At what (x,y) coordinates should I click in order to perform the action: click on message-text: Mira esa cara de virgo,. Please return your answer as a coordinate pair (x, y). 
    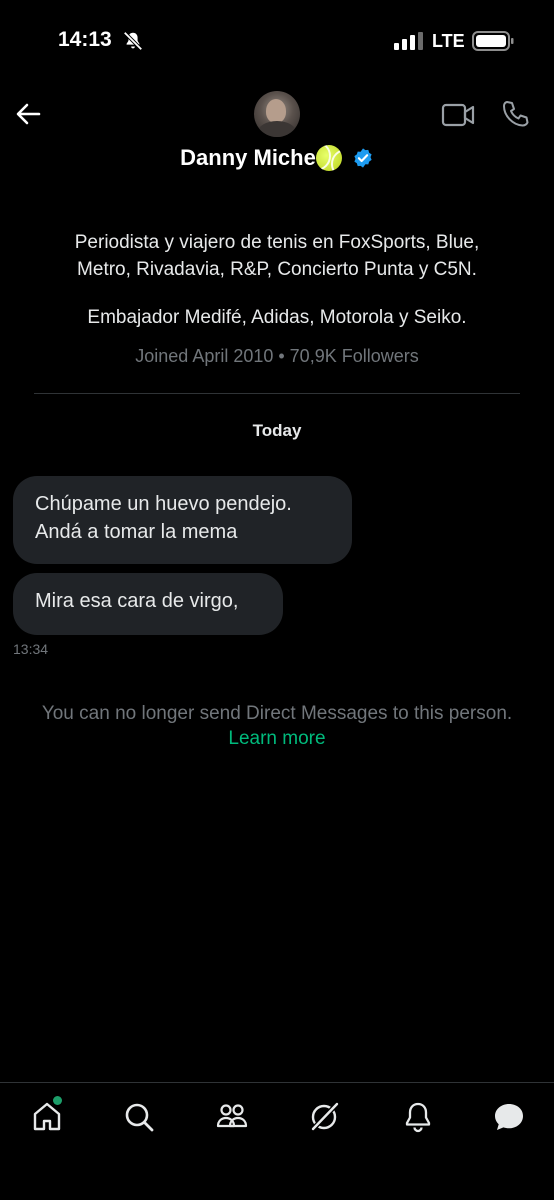
    Looking at the image, I should click on (137, 601).